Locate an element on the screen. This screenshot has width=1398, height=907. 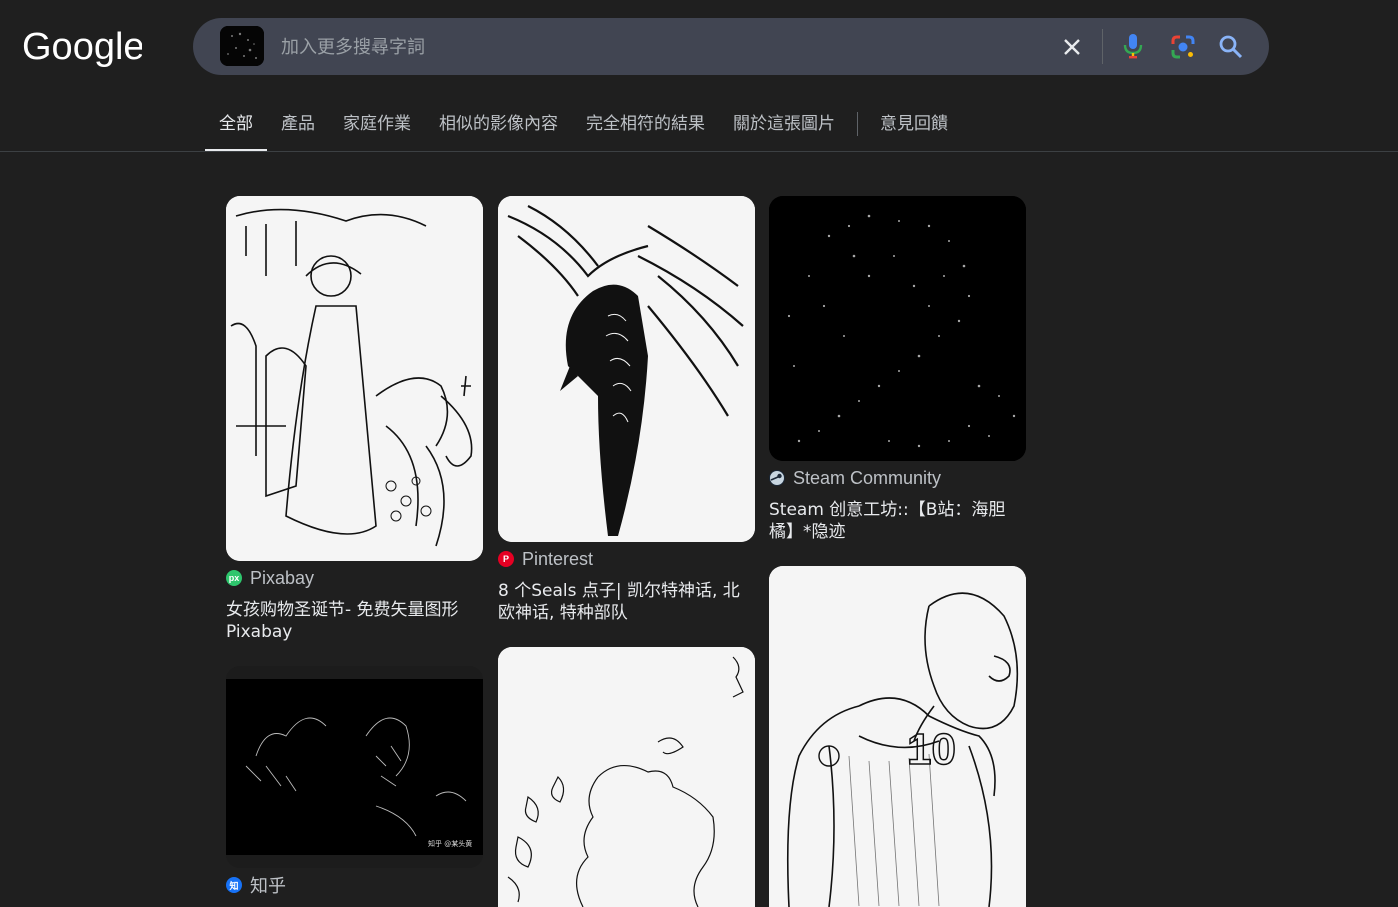
google-logo: Google is located at coordinates (82, 47).